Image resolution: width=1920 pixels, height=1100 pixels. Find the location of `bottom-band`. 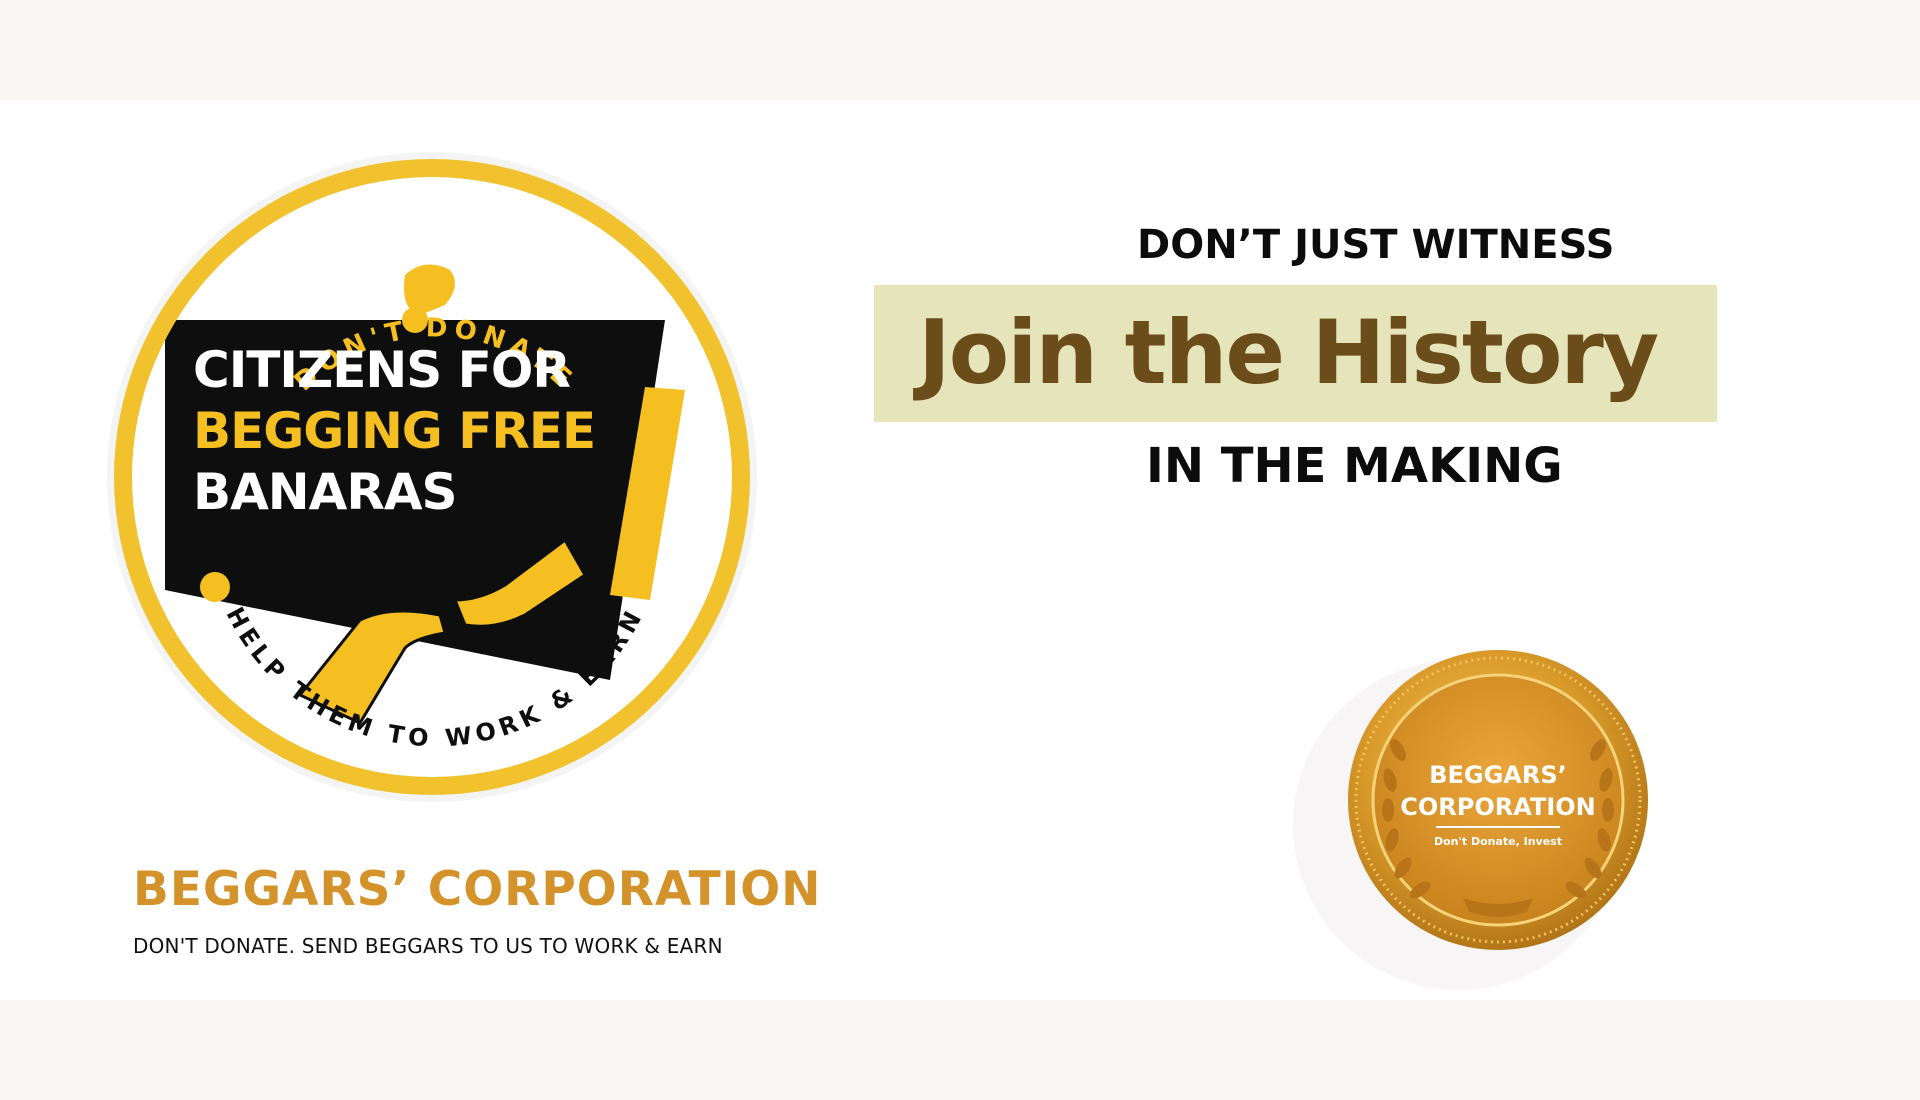

bottom-band is located at coordinates (960, 1050).